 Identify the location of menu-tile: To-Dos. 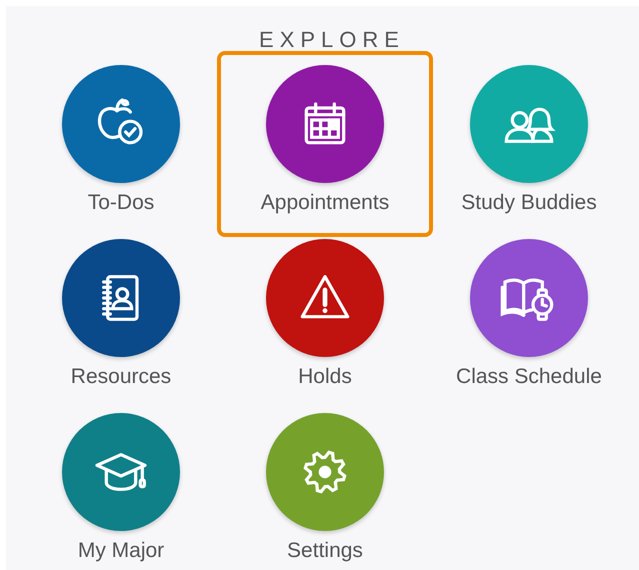
(121, 144).